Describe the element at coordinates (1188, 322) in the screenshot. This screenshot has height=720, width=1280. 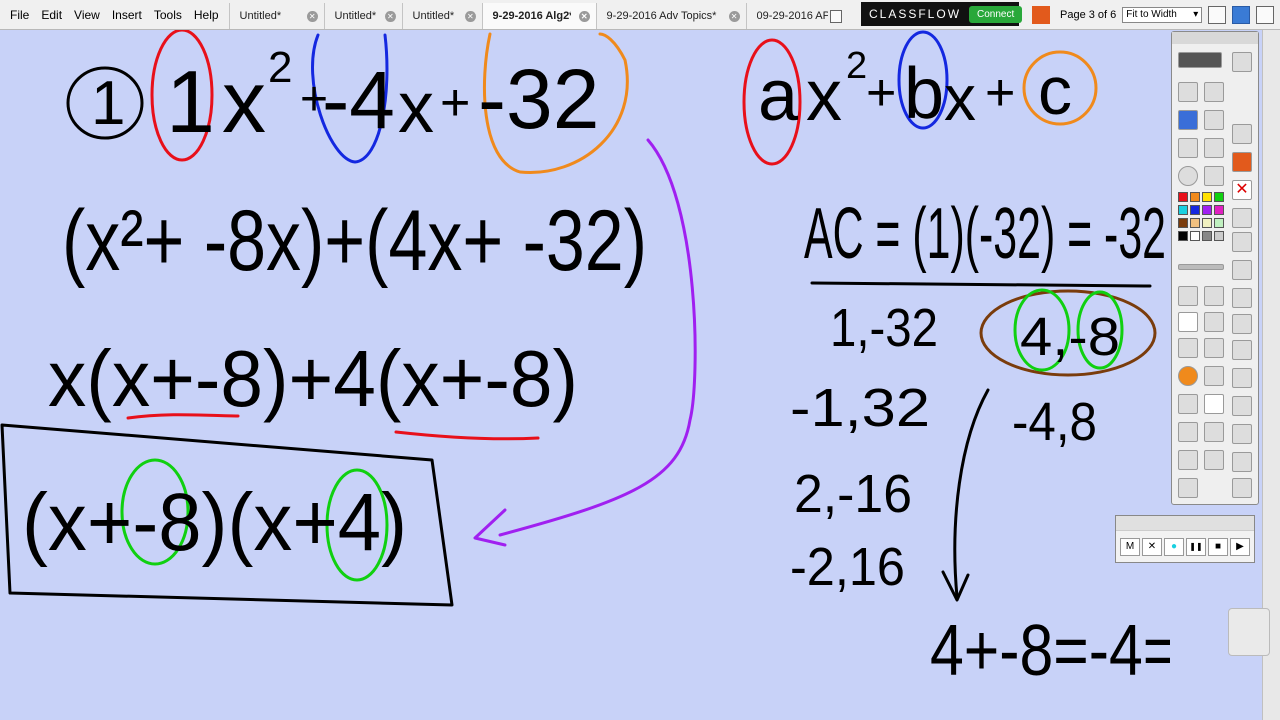
I see `pen-icon` at that location.